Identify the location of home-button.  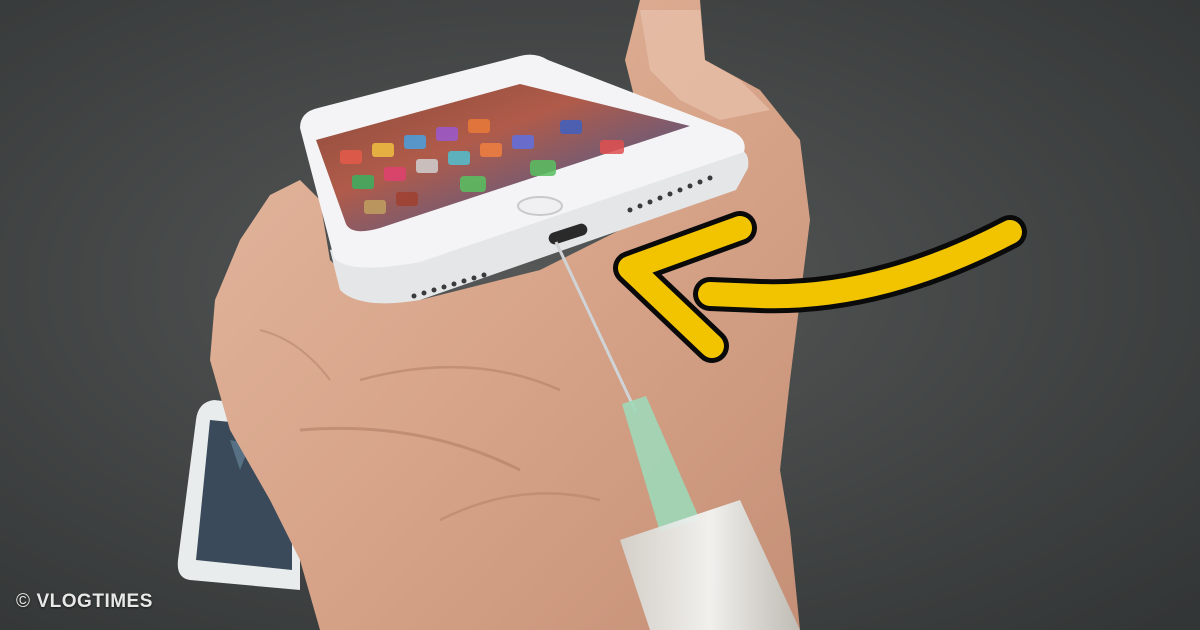
(540, 206).